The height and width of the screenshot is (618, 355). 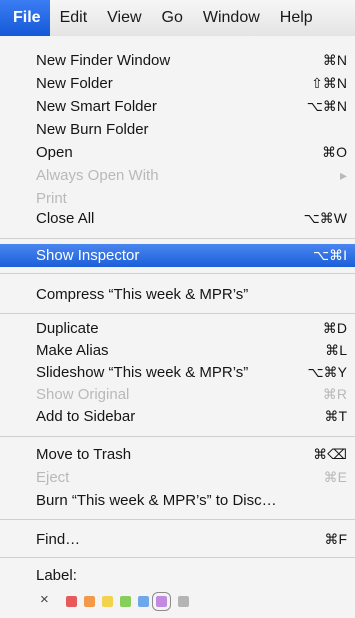 What do you see at coordinates (86, 416) in the screenshot?
I see `menu-item-label: Add to Sidebar` at bounding box center [86, 416].